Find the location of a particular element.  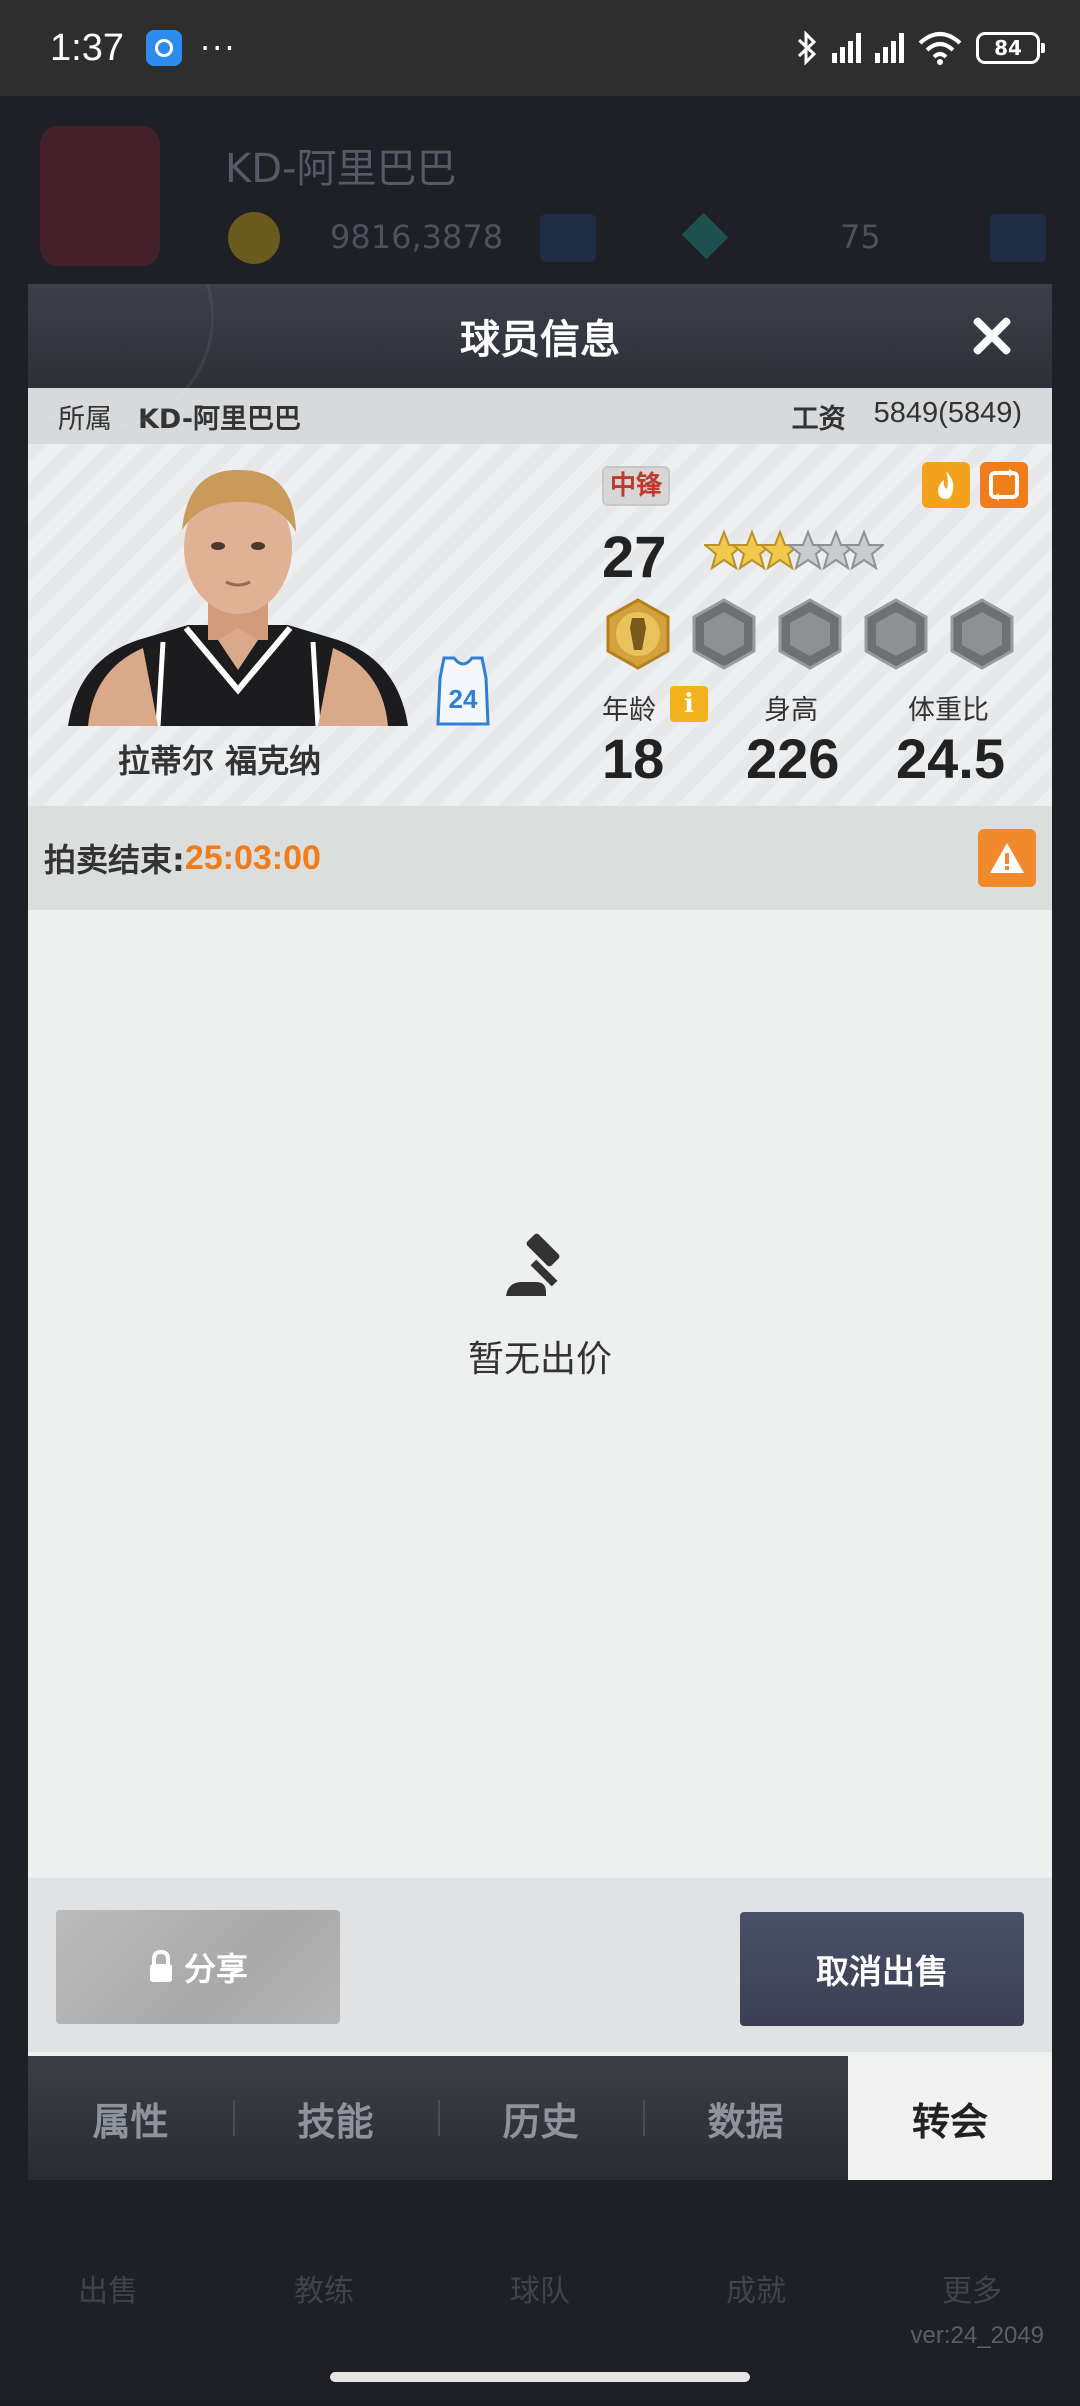

signal-1-icon is located at coordinates (846, 48).